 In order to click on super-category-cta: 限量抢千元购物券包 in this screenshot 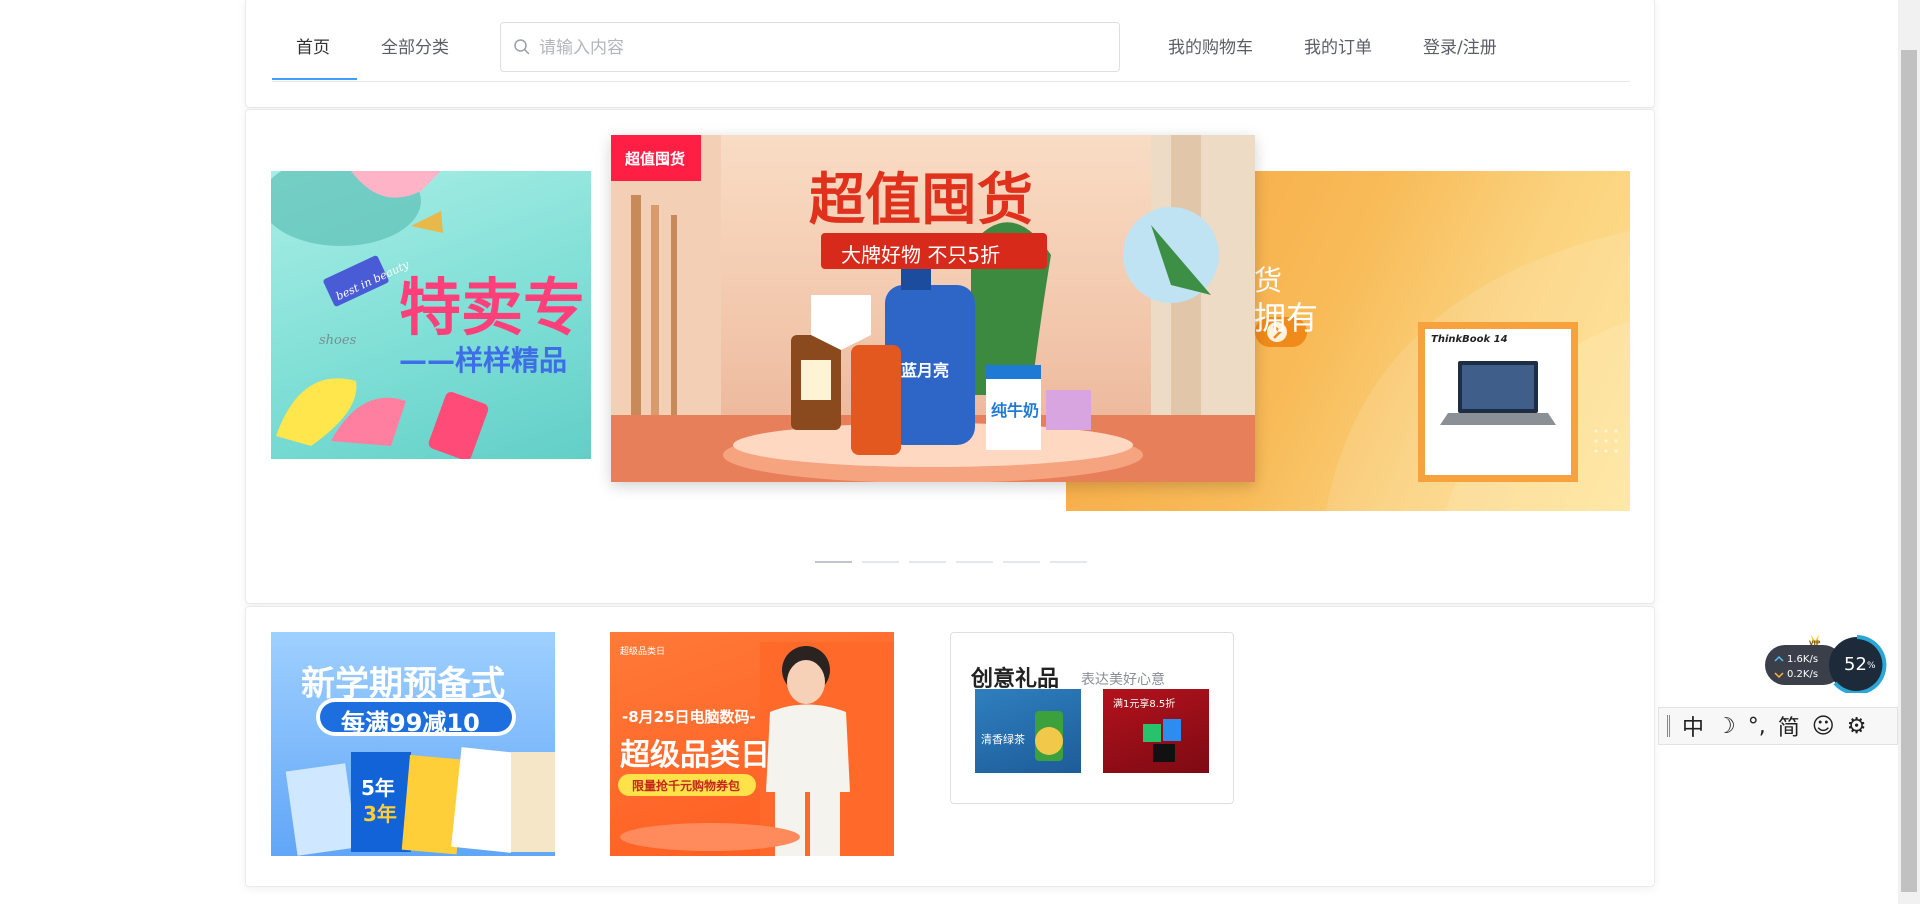, I will do `click(686, 786)`.